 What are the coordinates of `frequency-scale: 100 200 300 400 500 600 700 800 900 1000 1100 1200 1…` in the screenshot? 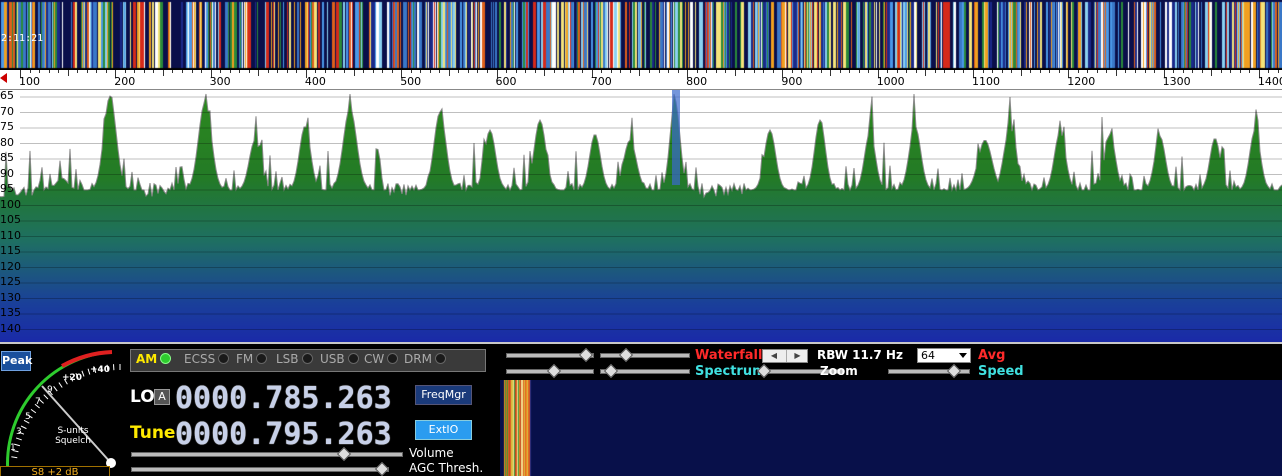 It's located at (641, 80).